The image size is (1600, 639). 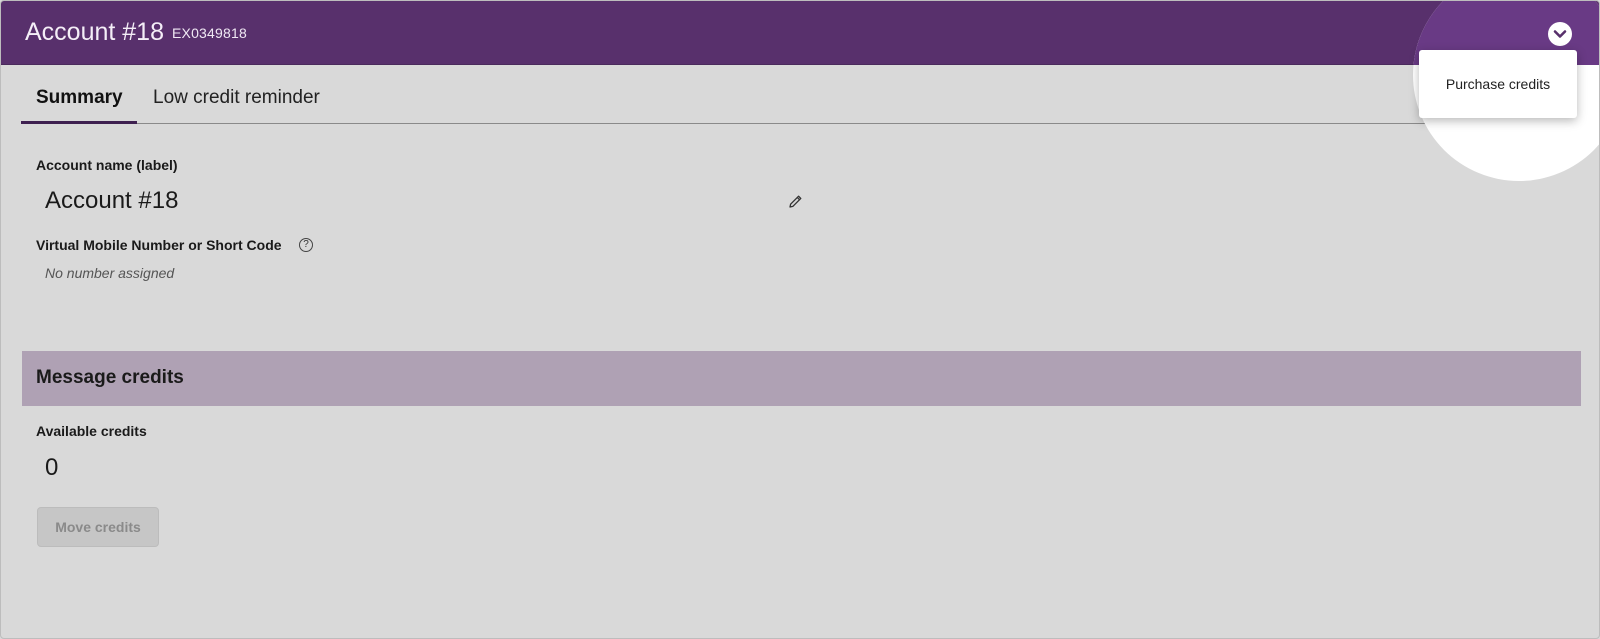 What do you see at coordinates (79, 122) in the screenshot?
I see `active-tab-indicator` at bounding box center [79, 122].